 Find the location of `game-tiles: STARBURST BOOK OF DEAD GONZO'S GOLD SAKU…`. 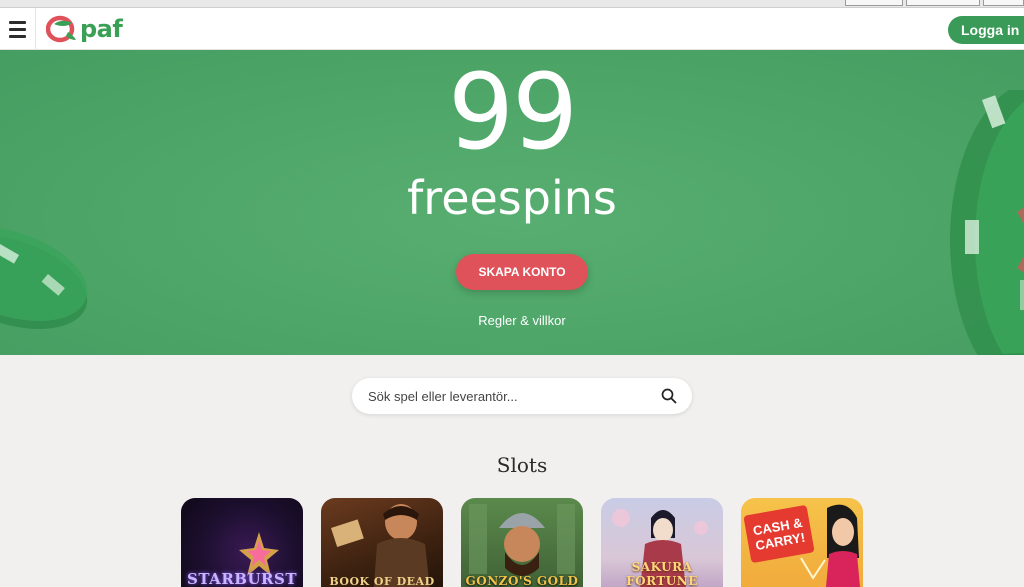

game-tiles: STARBURST BOOK OF DEAD GONZO'S GOLD SAKU… is located at coordinates (531, 542).